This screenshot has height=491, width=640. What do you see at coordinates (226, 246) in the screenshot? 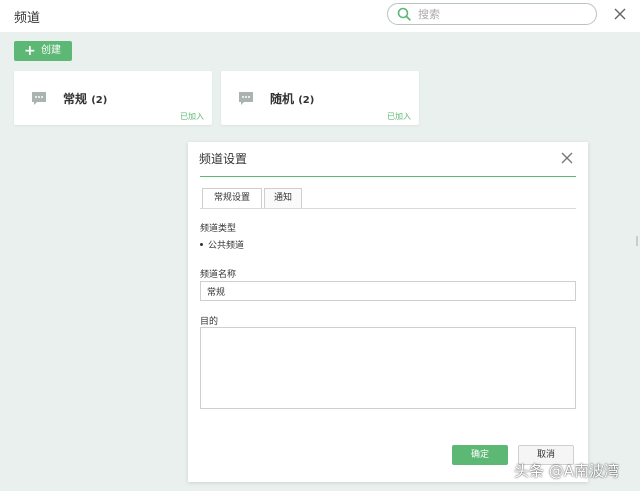
I see `channel-type-text: 公共频道` at bounding box center [226, 246].